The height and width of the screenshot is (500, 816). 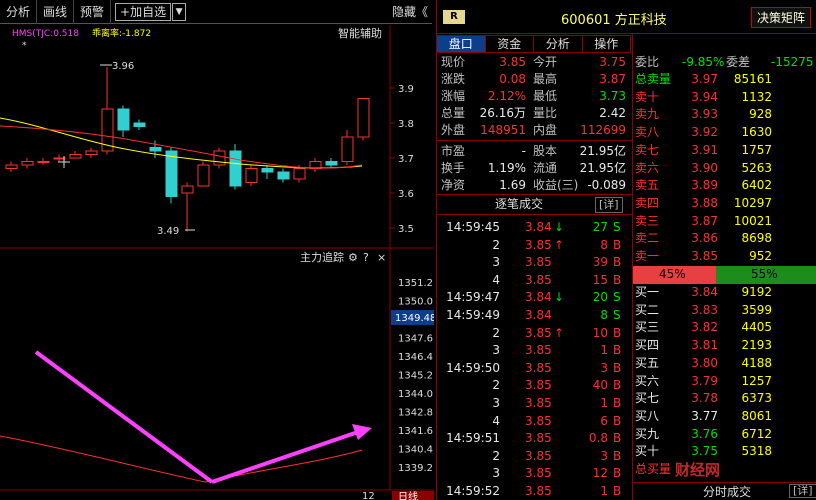 What do you see at coordinates (647, 451) in the screenshot?
I see `buy-level-label: 买十` at bounding box center [647, 451].